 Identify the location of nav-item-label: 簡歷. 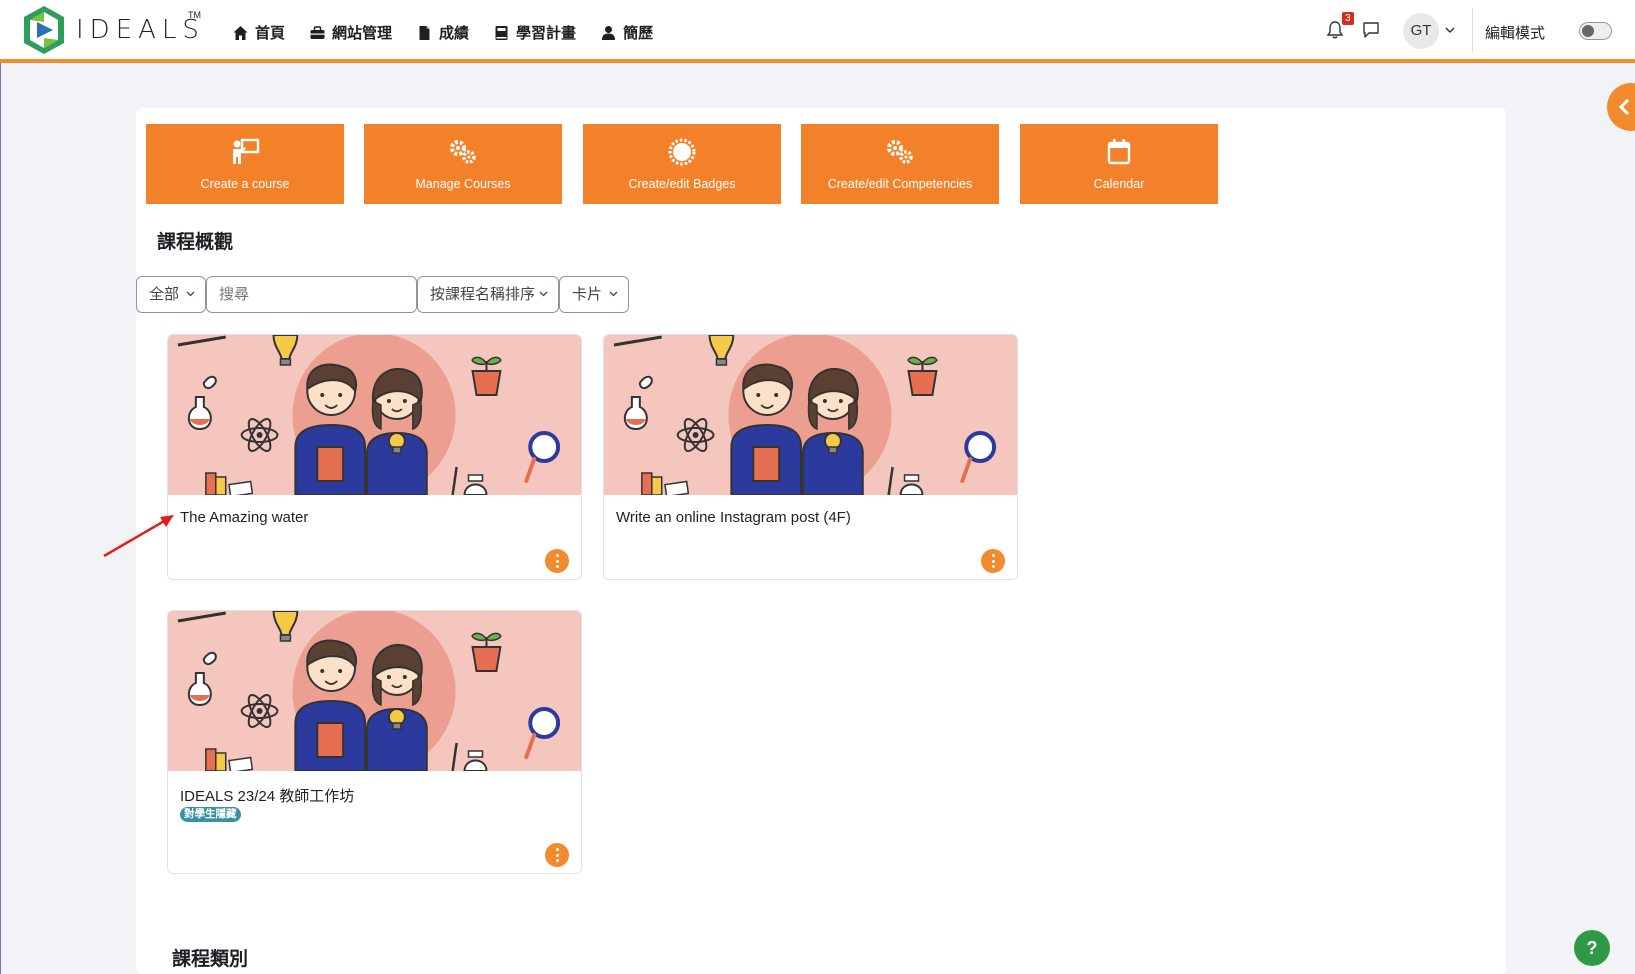
(638, 33).